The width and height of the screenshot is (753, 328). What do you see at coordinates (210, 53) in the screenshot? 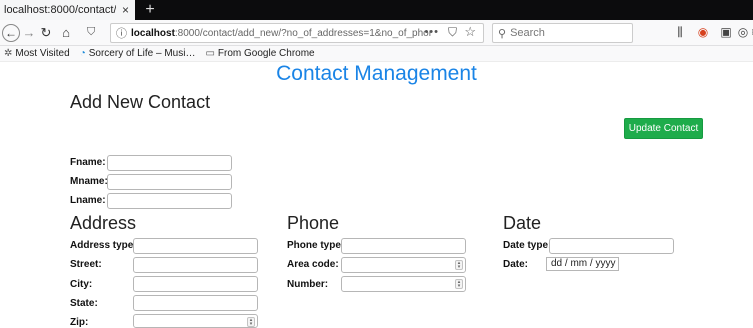
I see `folder-icon: ▭` at bounding box center [210, 53].